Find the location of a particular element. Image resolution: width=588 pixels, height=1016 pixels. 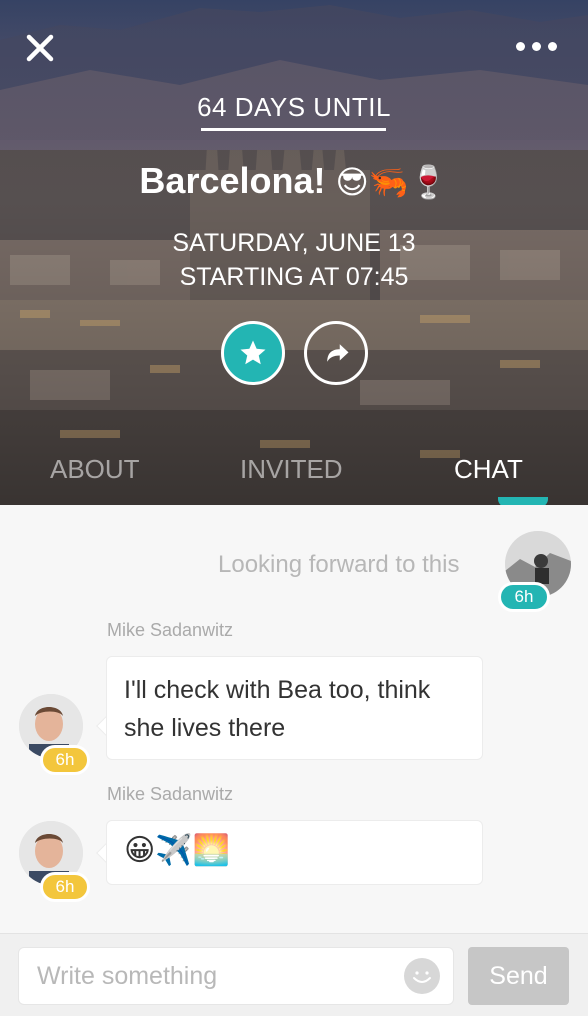

event-title-emojis: 😎🦐🍷 is located at coordinates (392, 182).